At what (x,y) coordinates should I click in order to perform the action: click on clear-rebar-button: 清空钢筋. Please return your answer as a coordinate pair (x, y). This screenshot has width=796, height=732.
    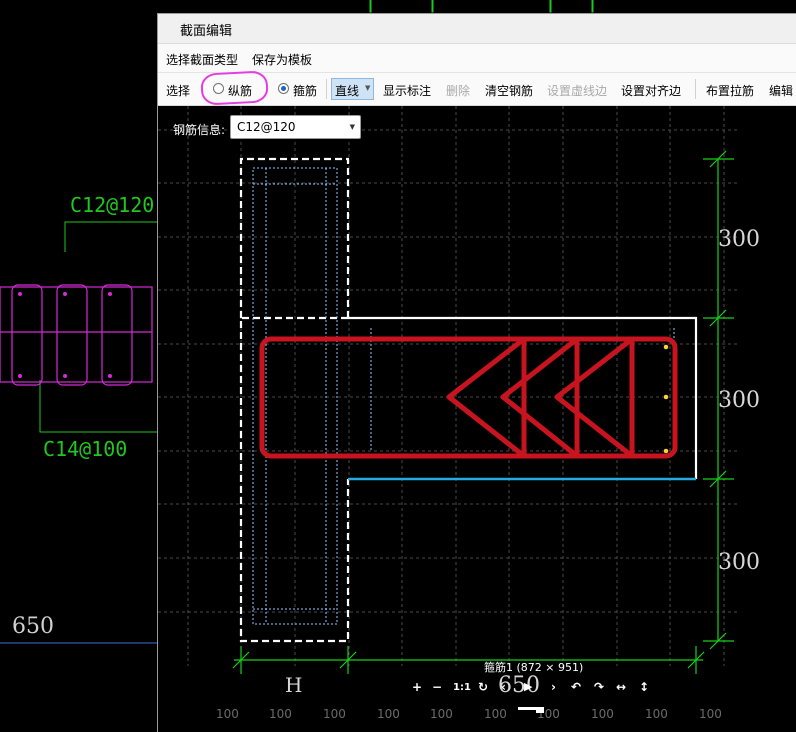
    Looking at the image, I should click on (509, 90).